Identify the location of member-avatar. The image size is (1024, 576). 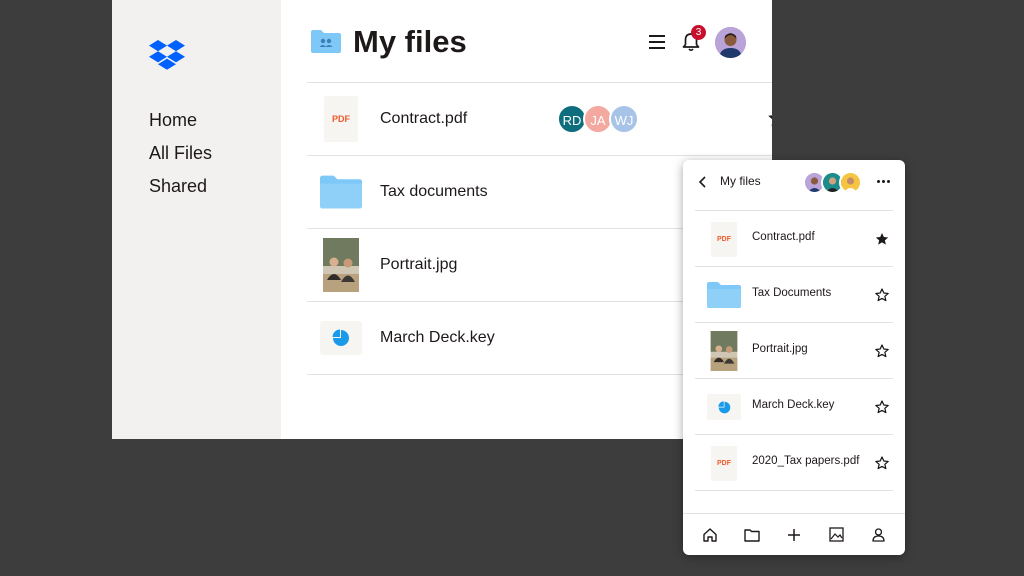
(850, 182).